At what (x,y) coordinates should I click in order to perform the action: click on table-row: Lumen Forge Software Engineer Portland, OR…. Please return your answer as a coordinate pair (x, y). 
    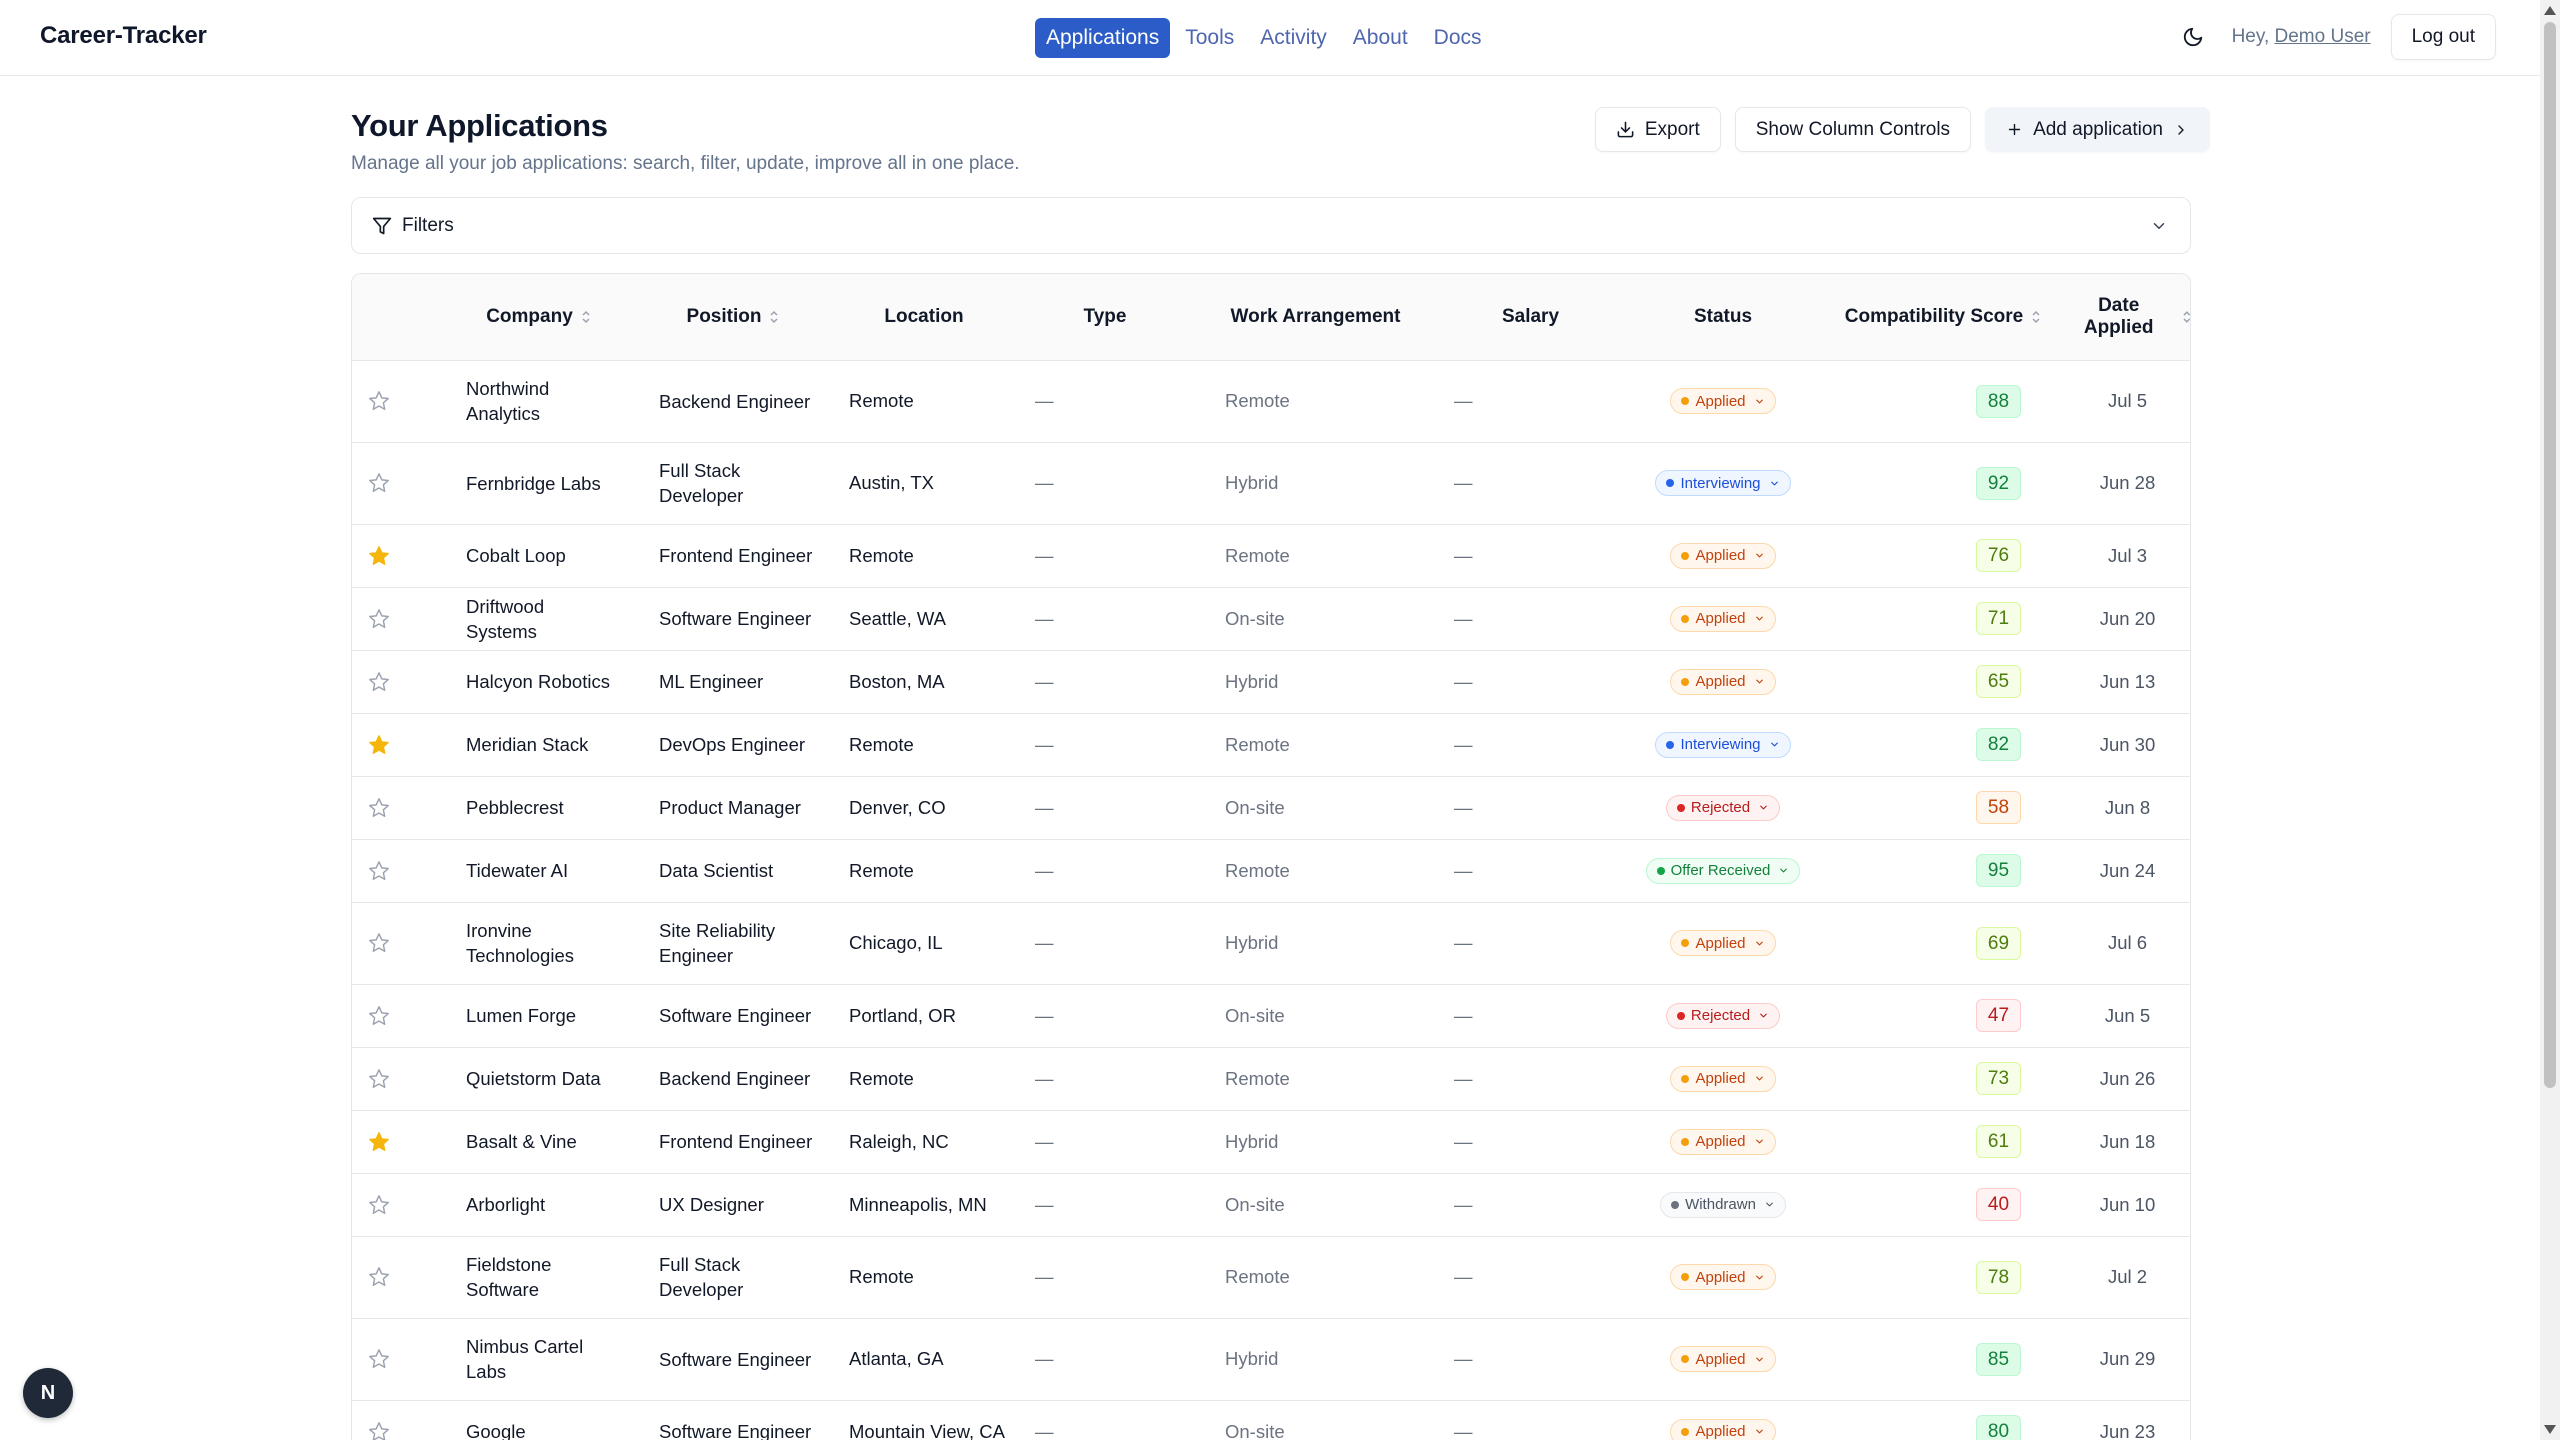
    Looking at the image, I should click on (1271, 1016).